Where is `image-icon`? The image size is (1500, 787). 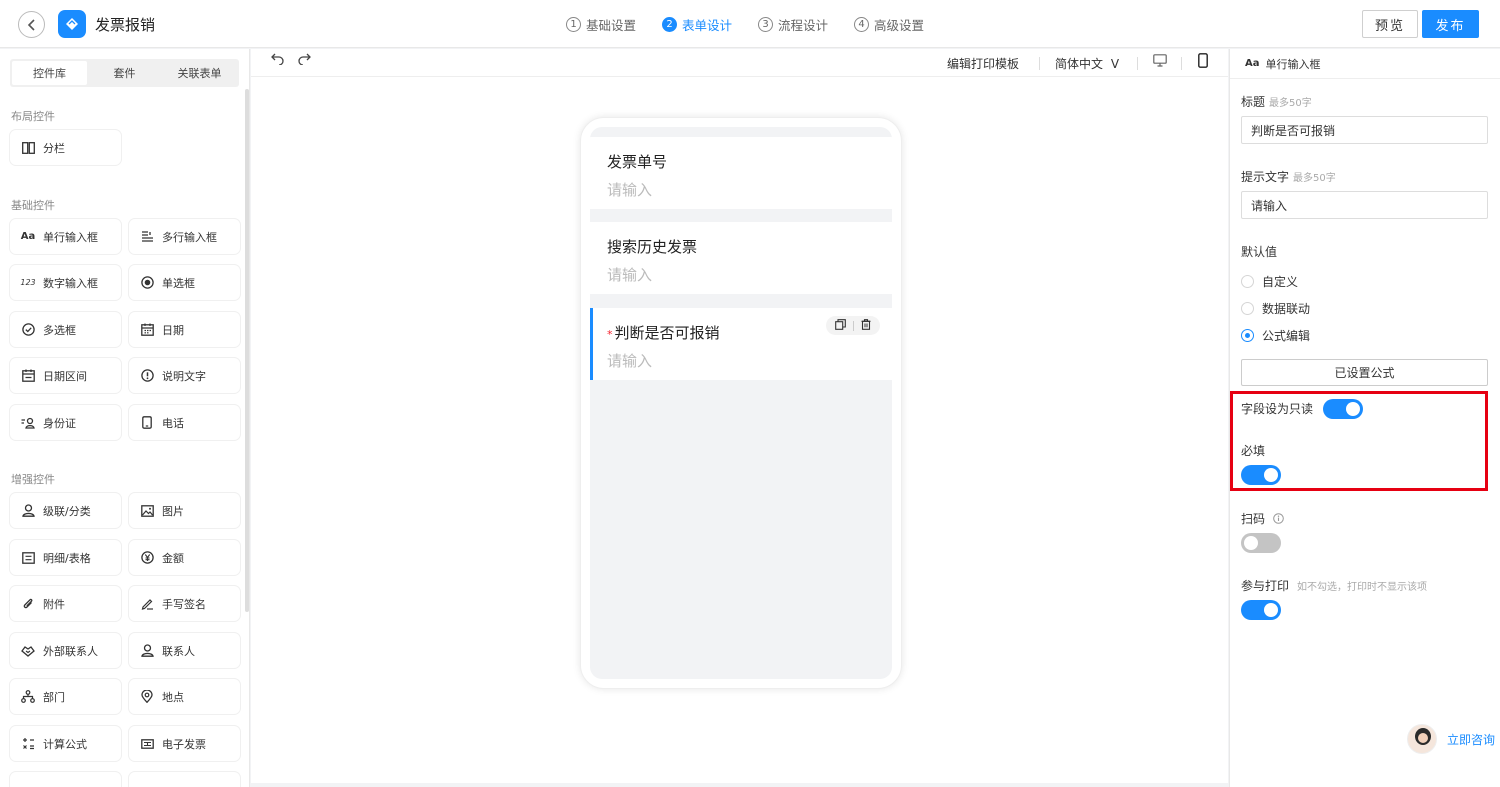 image-icon is located at coordinates (147, 511).